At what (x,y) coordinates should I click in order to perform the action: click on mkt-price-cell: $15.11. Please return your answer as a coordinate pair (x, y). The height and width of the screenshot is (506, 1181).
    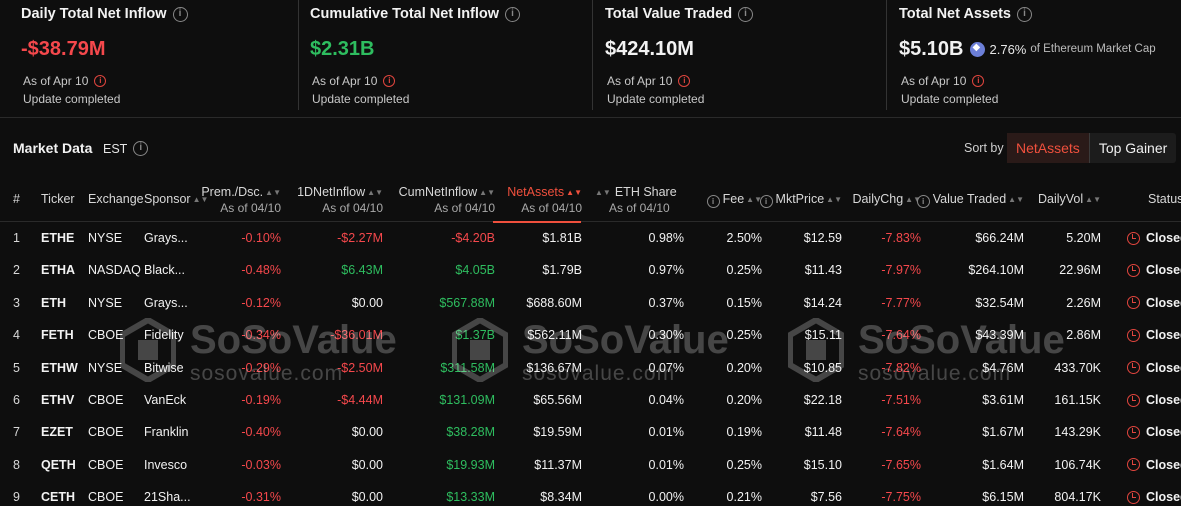
    Looking at the image, I should click on (823, 335).